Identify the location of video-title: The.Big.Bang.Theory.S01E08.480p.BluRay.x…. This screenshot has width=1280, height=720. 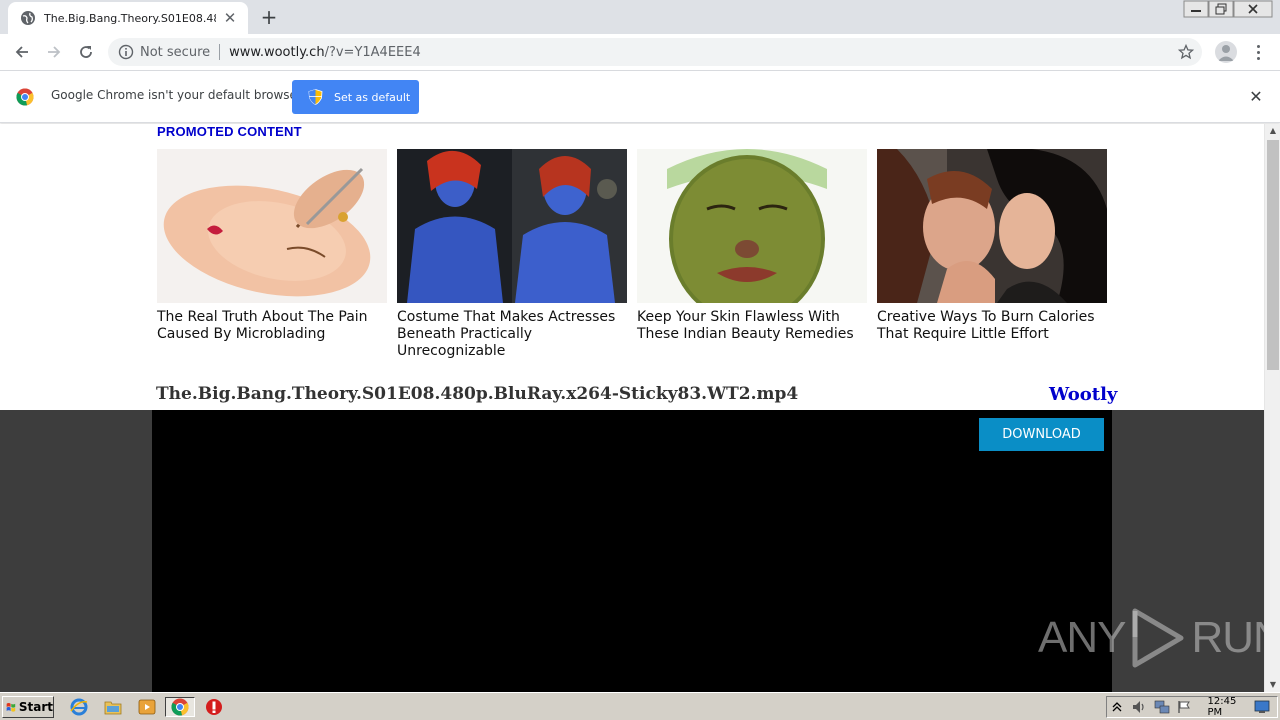
(477, 394).